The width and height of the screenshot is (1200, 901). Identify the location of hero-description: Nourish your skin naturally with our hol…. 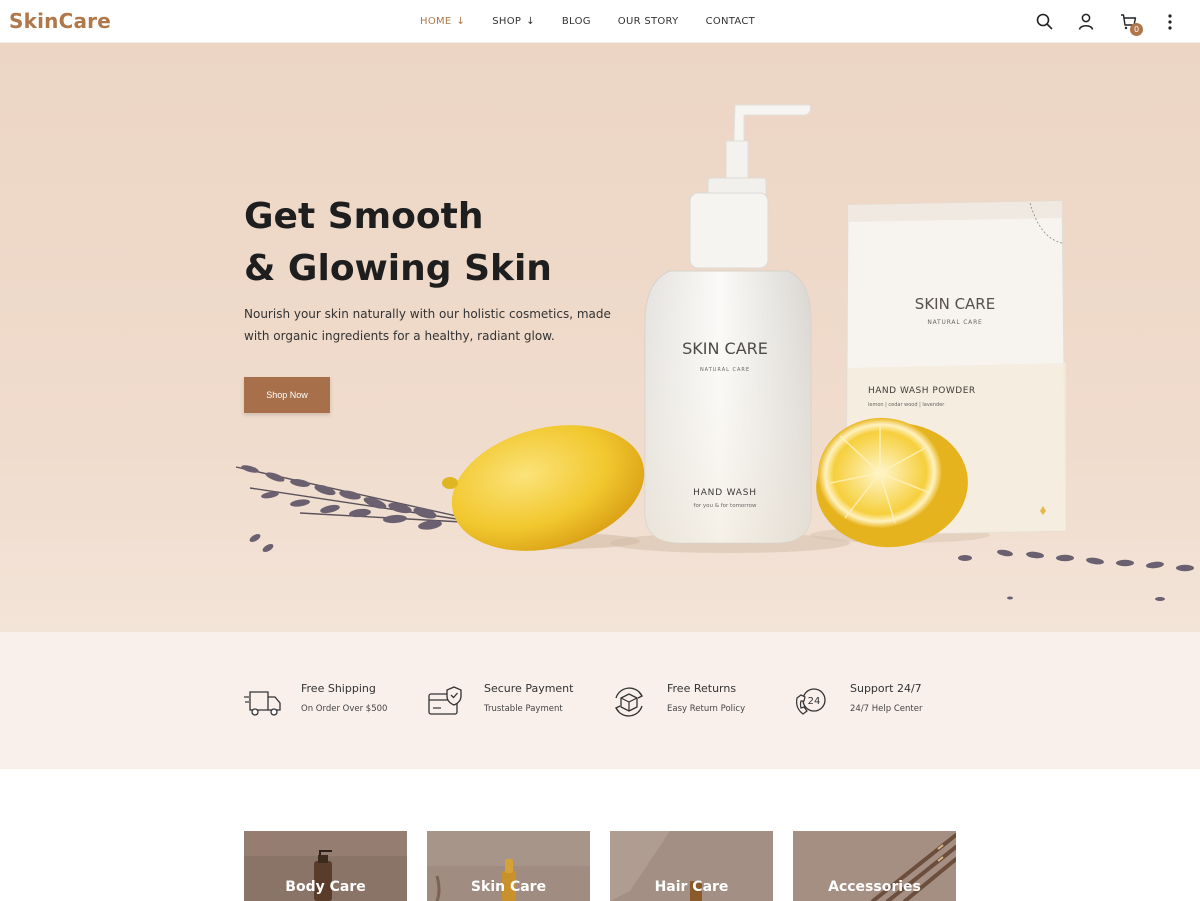
(427, 325).